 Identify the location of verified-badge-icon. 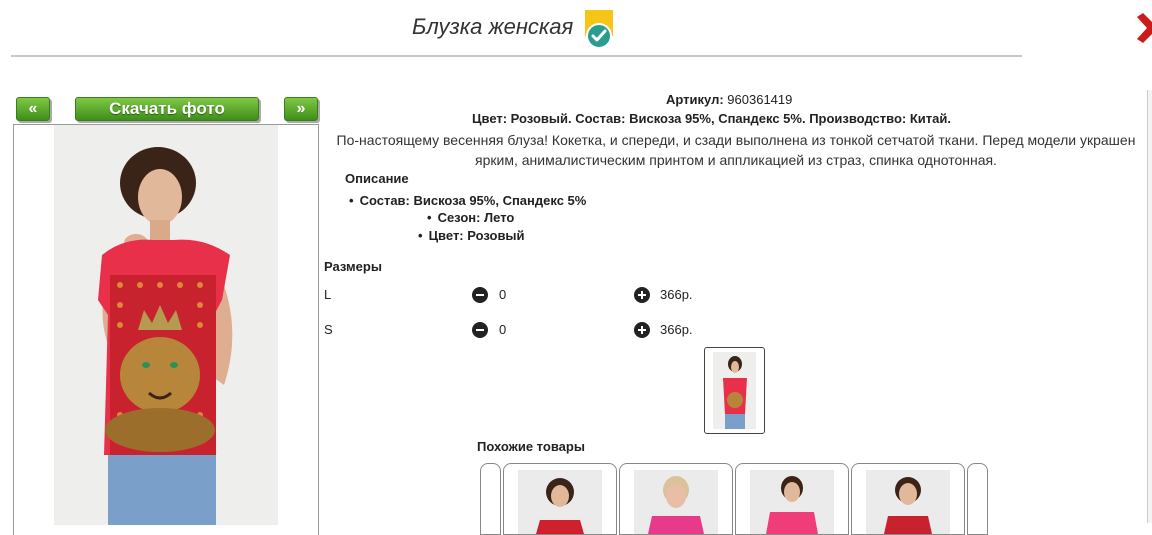
(599, 30).